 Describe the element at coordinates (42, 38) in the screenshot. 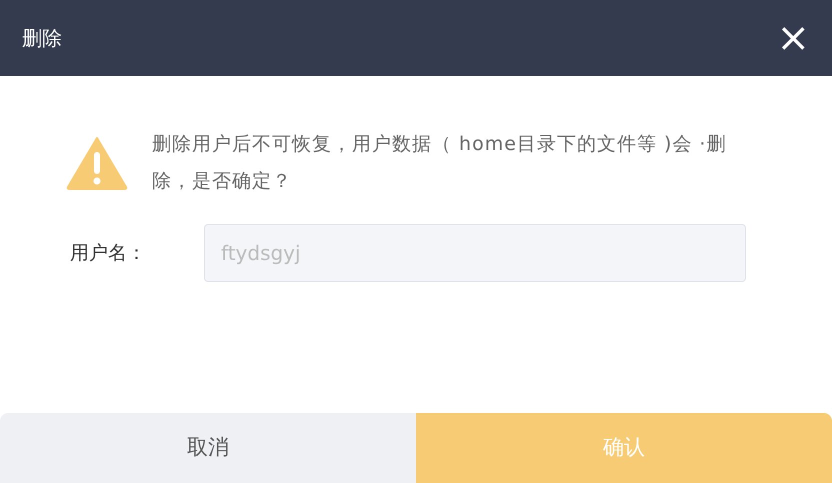

I see `dialog-title: 删除` at that location.